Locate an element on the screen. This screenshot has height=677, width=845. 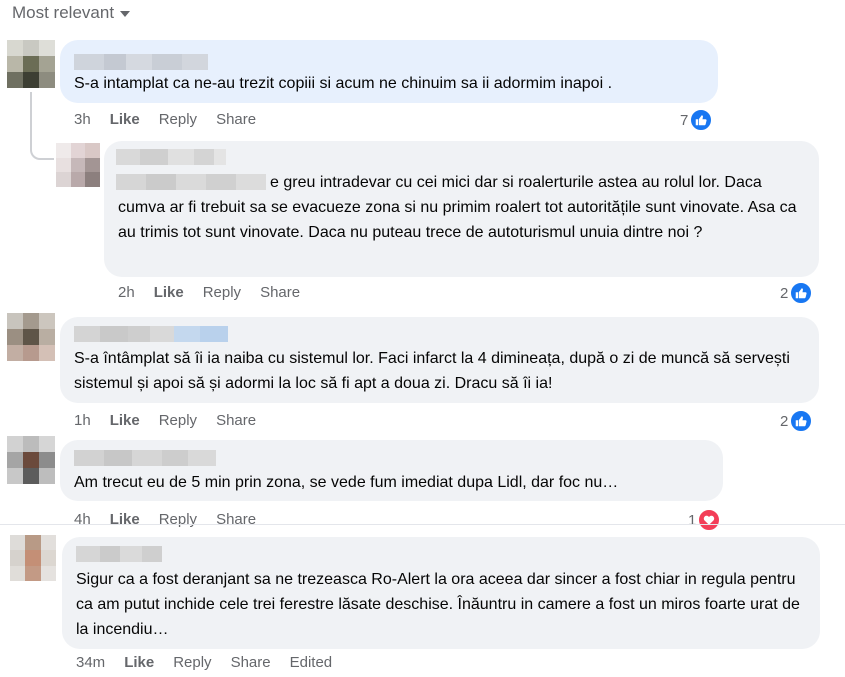
comment-actions: 2h Like Reply Share is located at coordinates (218, 292).